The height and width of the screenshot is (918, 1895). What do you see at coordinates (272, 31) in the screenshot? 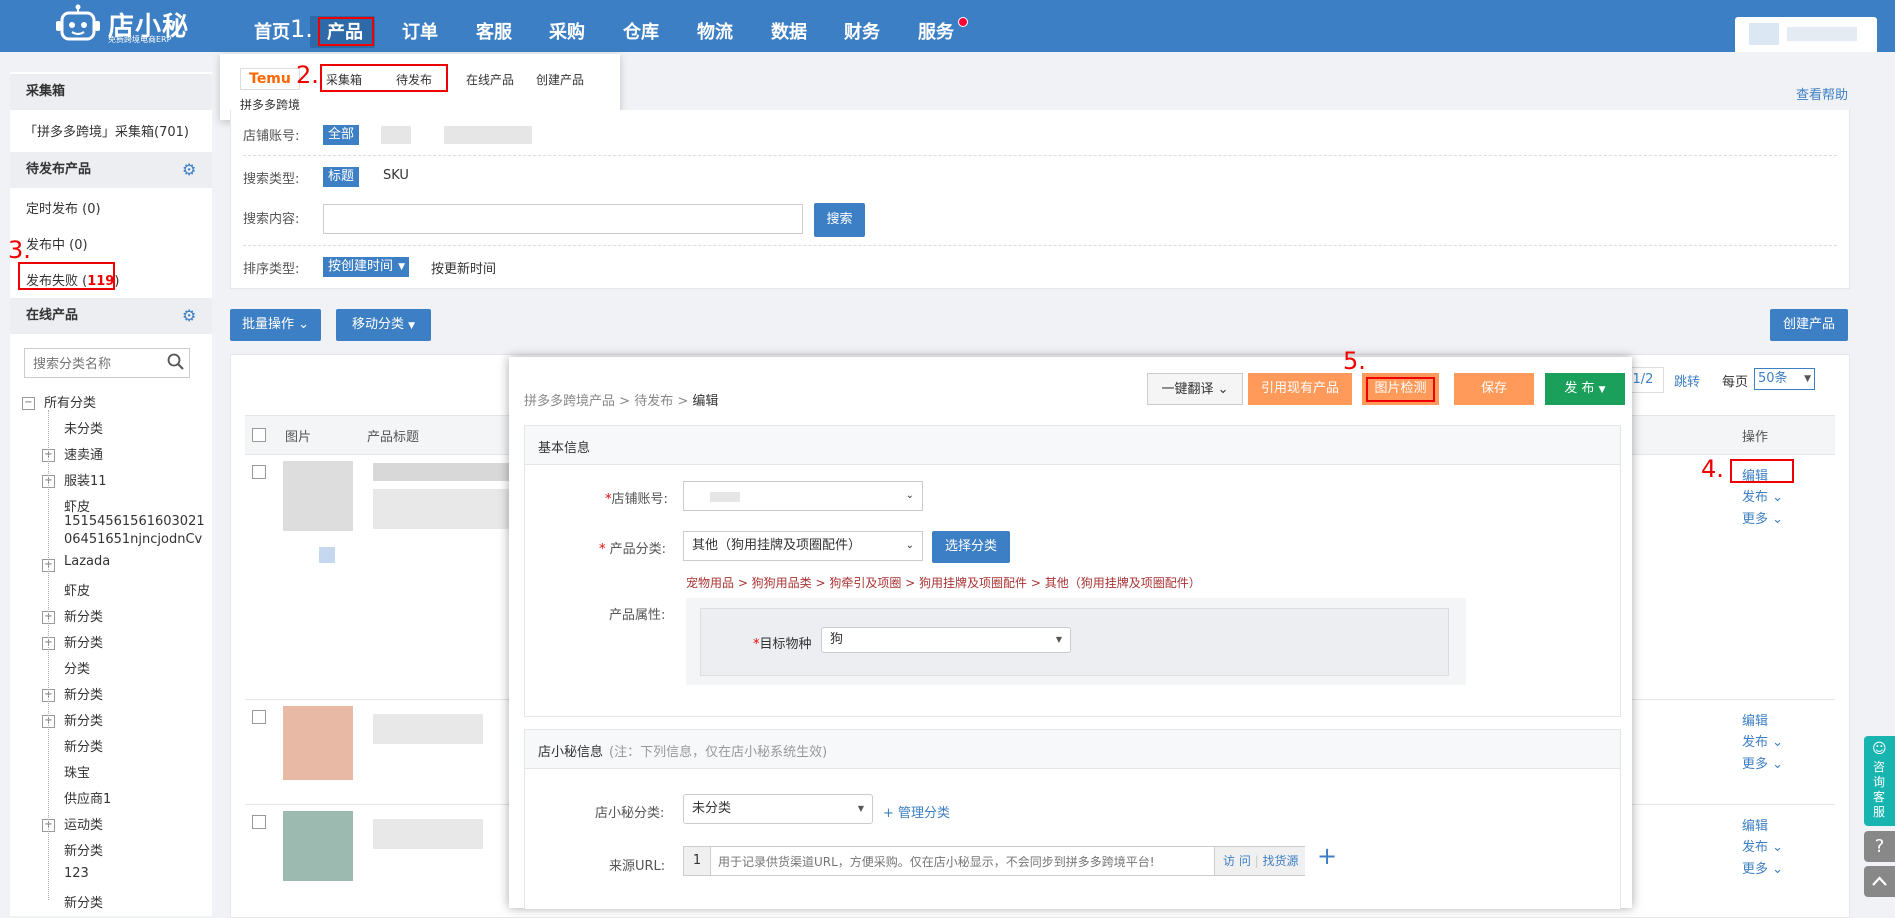
I see `nav-home: 首页` at bounding box center [272, 31].